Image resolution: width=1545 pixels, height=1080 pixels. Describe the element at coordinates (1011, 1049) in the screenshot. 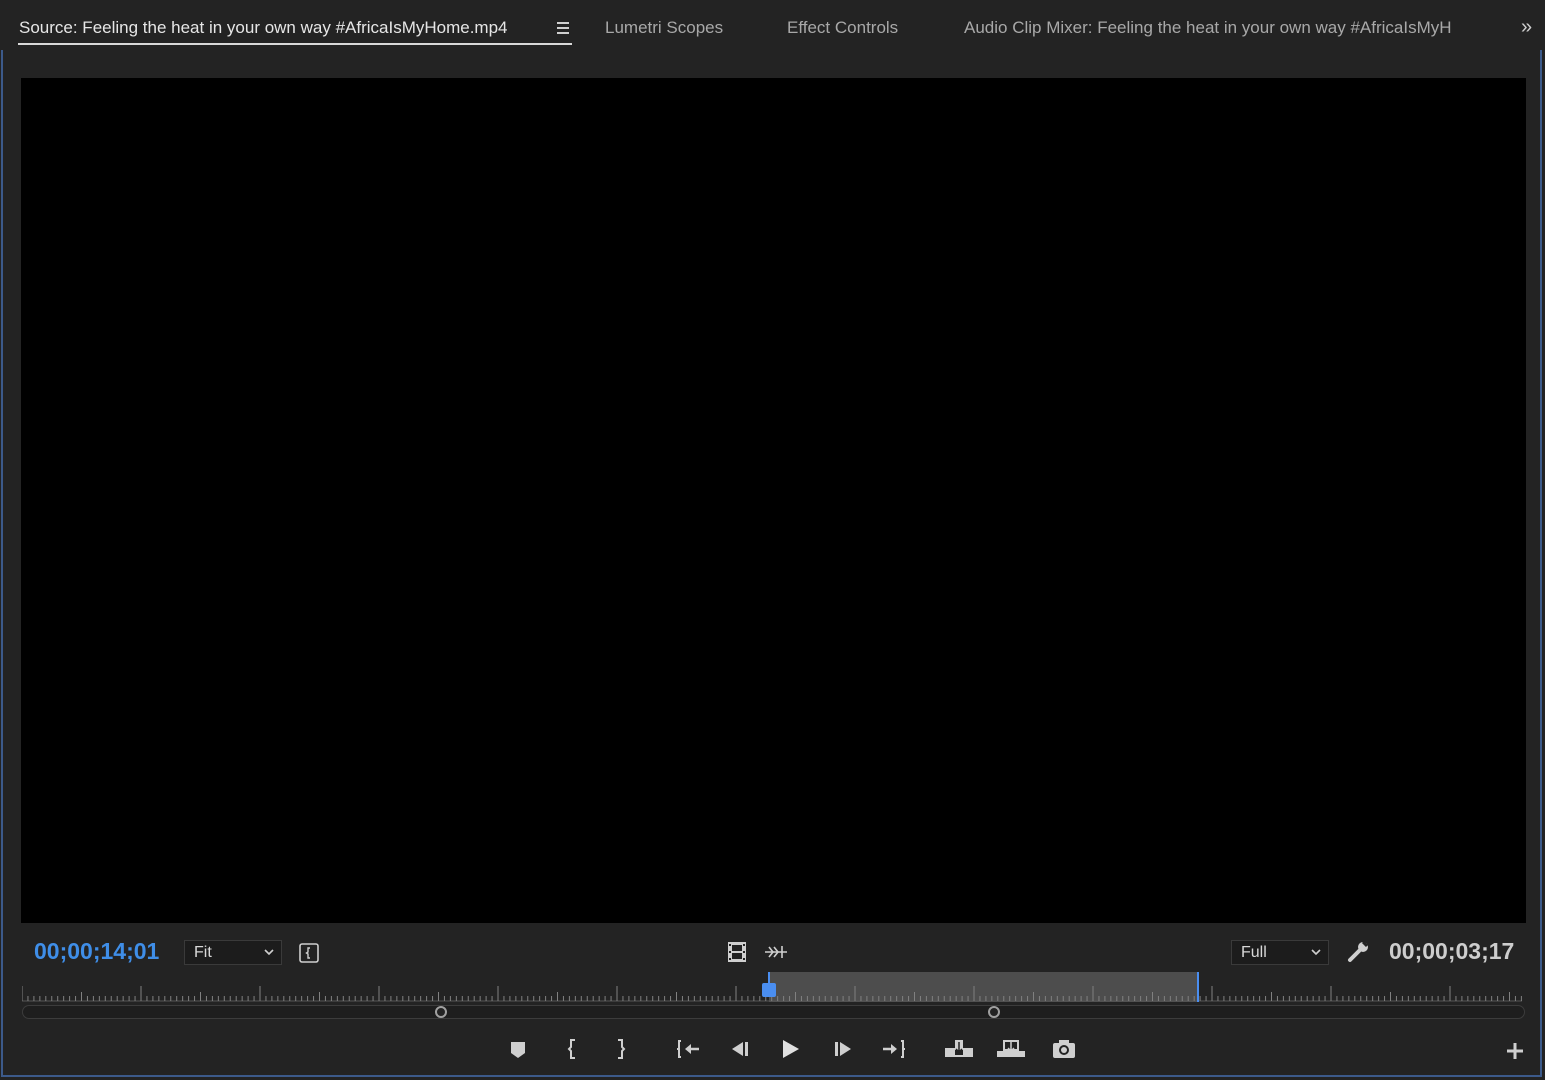

I see `overwrite-icon` at that location.